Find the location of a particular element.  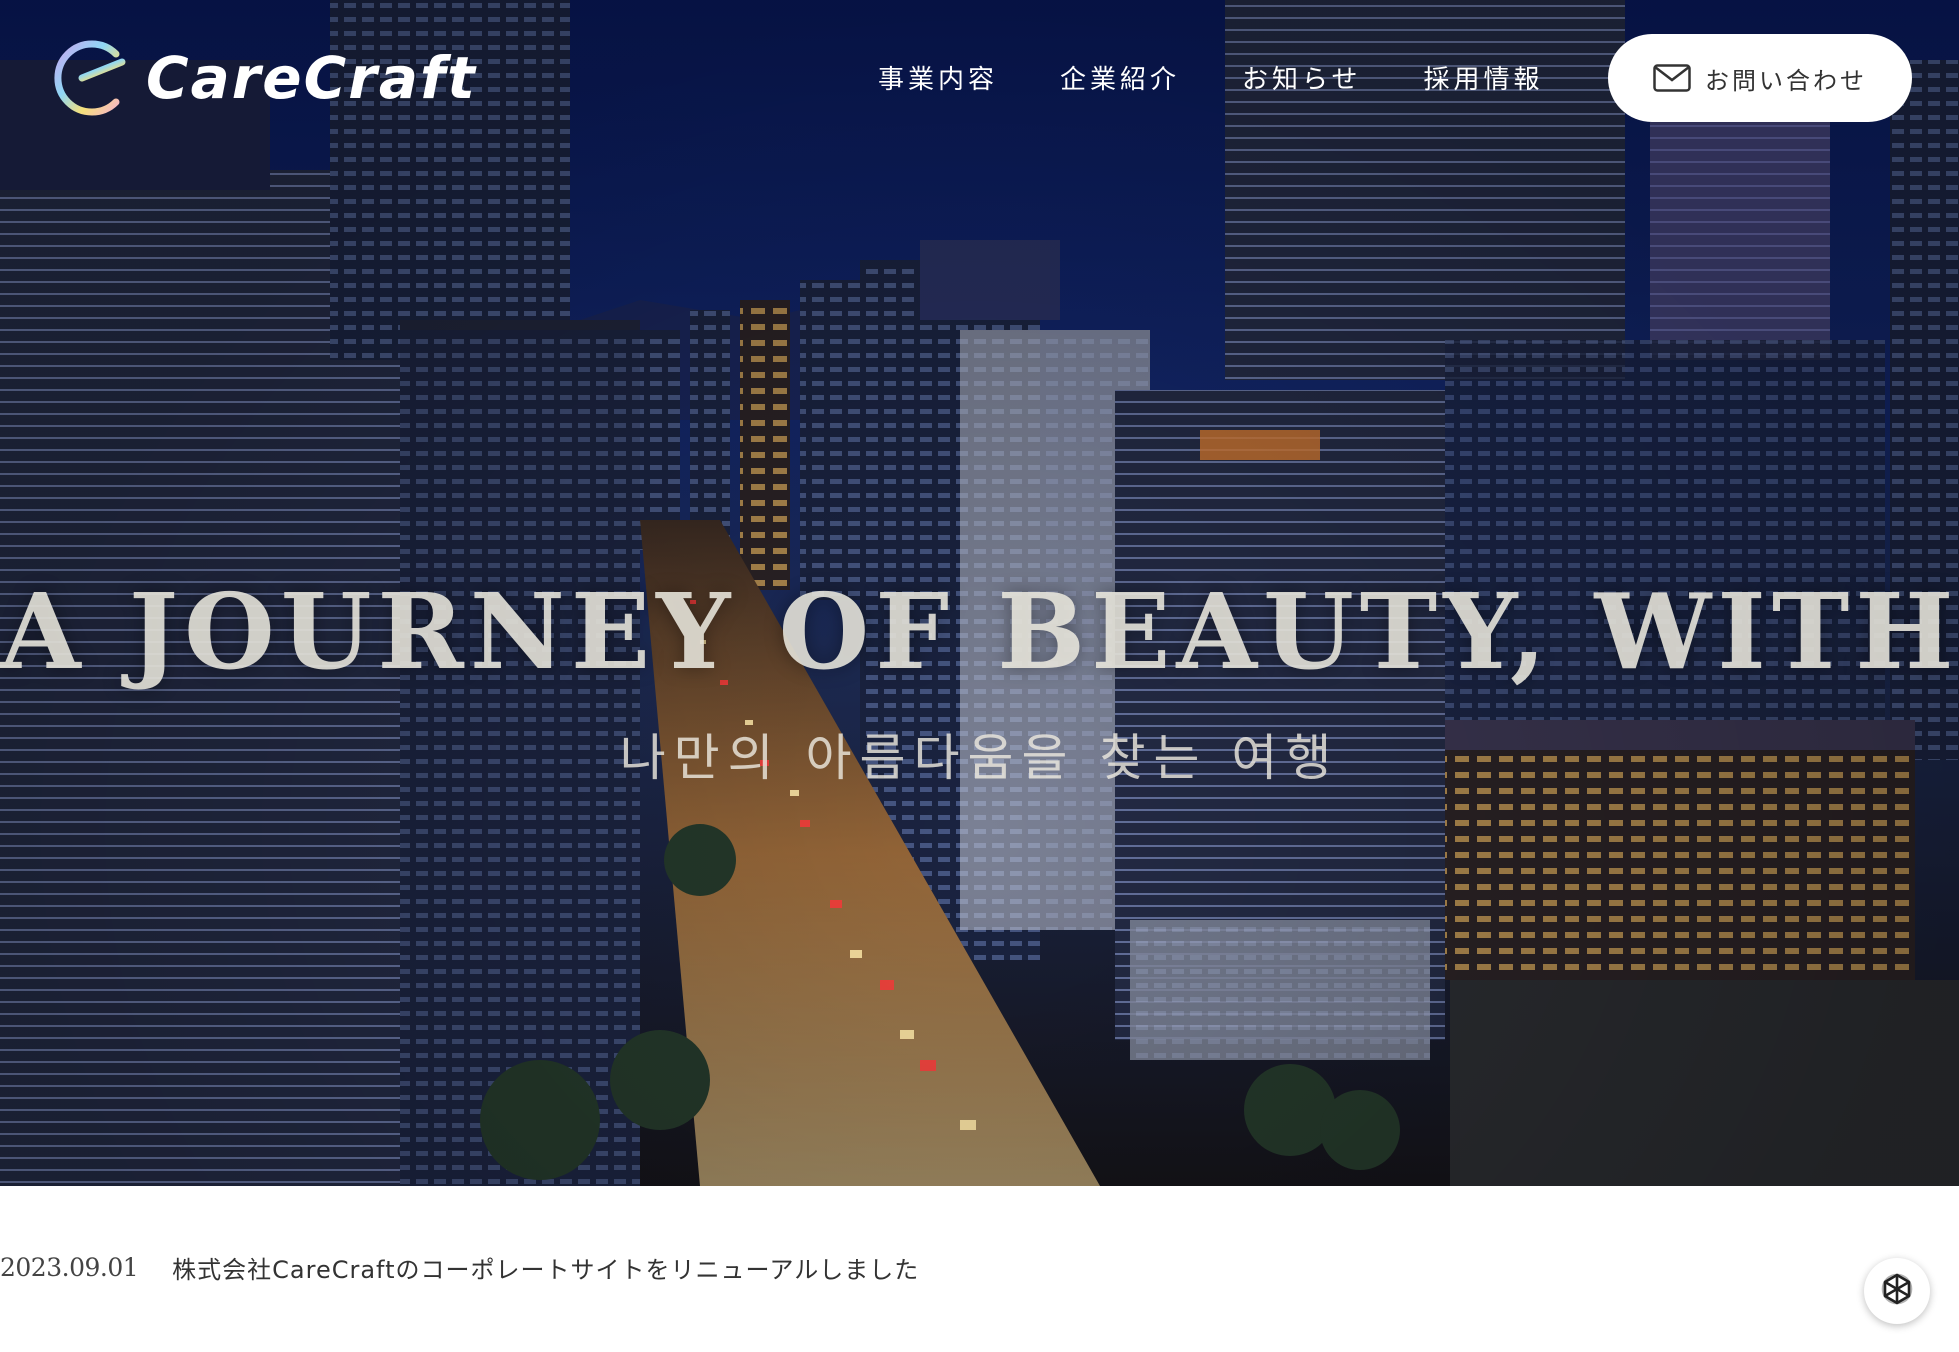

nav-item-company: 企業紹介 is located at coordinates (1120, 80).